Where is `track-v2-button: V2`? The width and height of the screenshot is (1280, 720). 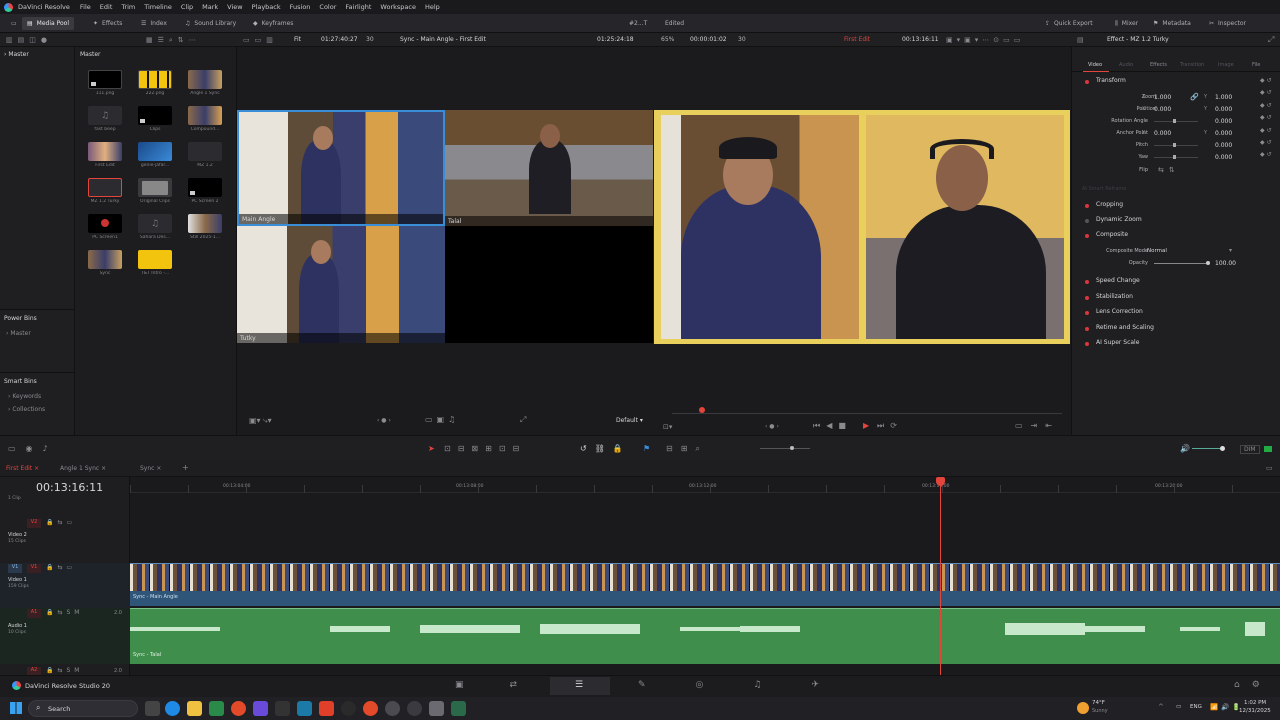
track-v2-button: V2 is located at coordinates (34, 523).